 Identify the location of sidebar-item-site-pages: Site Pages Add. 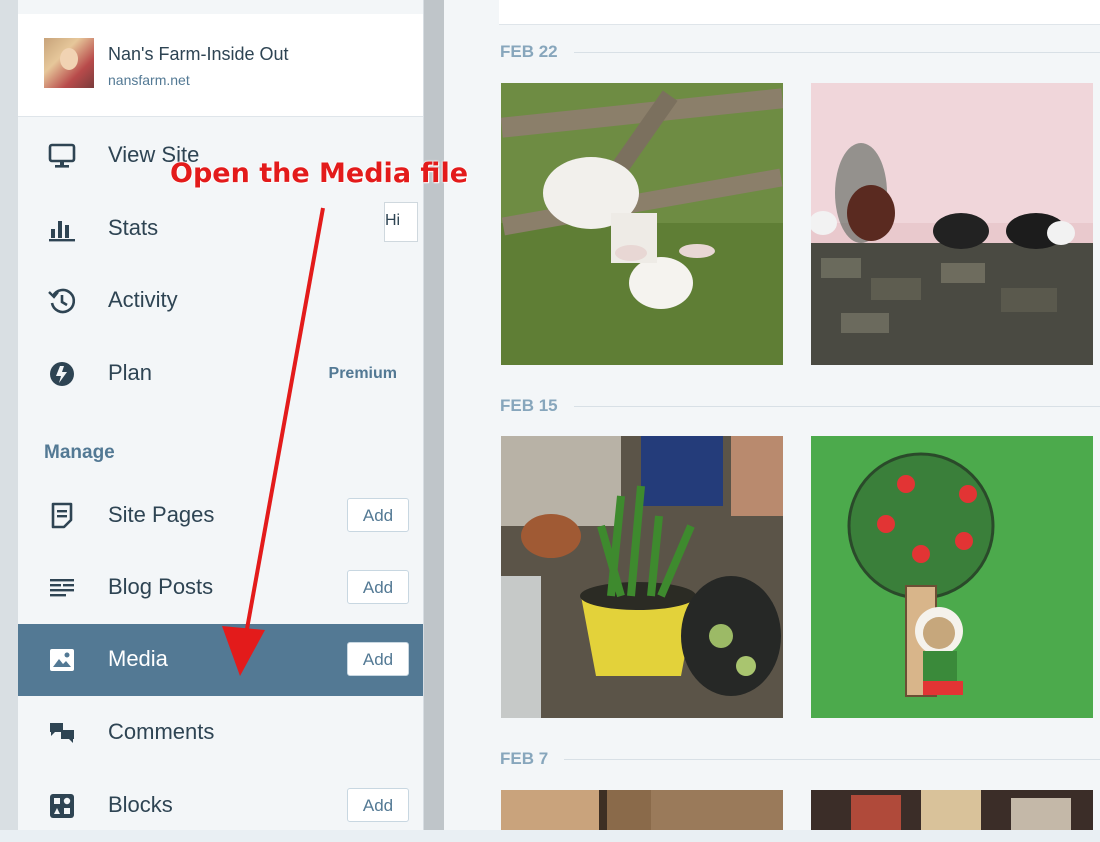
(220, 516).